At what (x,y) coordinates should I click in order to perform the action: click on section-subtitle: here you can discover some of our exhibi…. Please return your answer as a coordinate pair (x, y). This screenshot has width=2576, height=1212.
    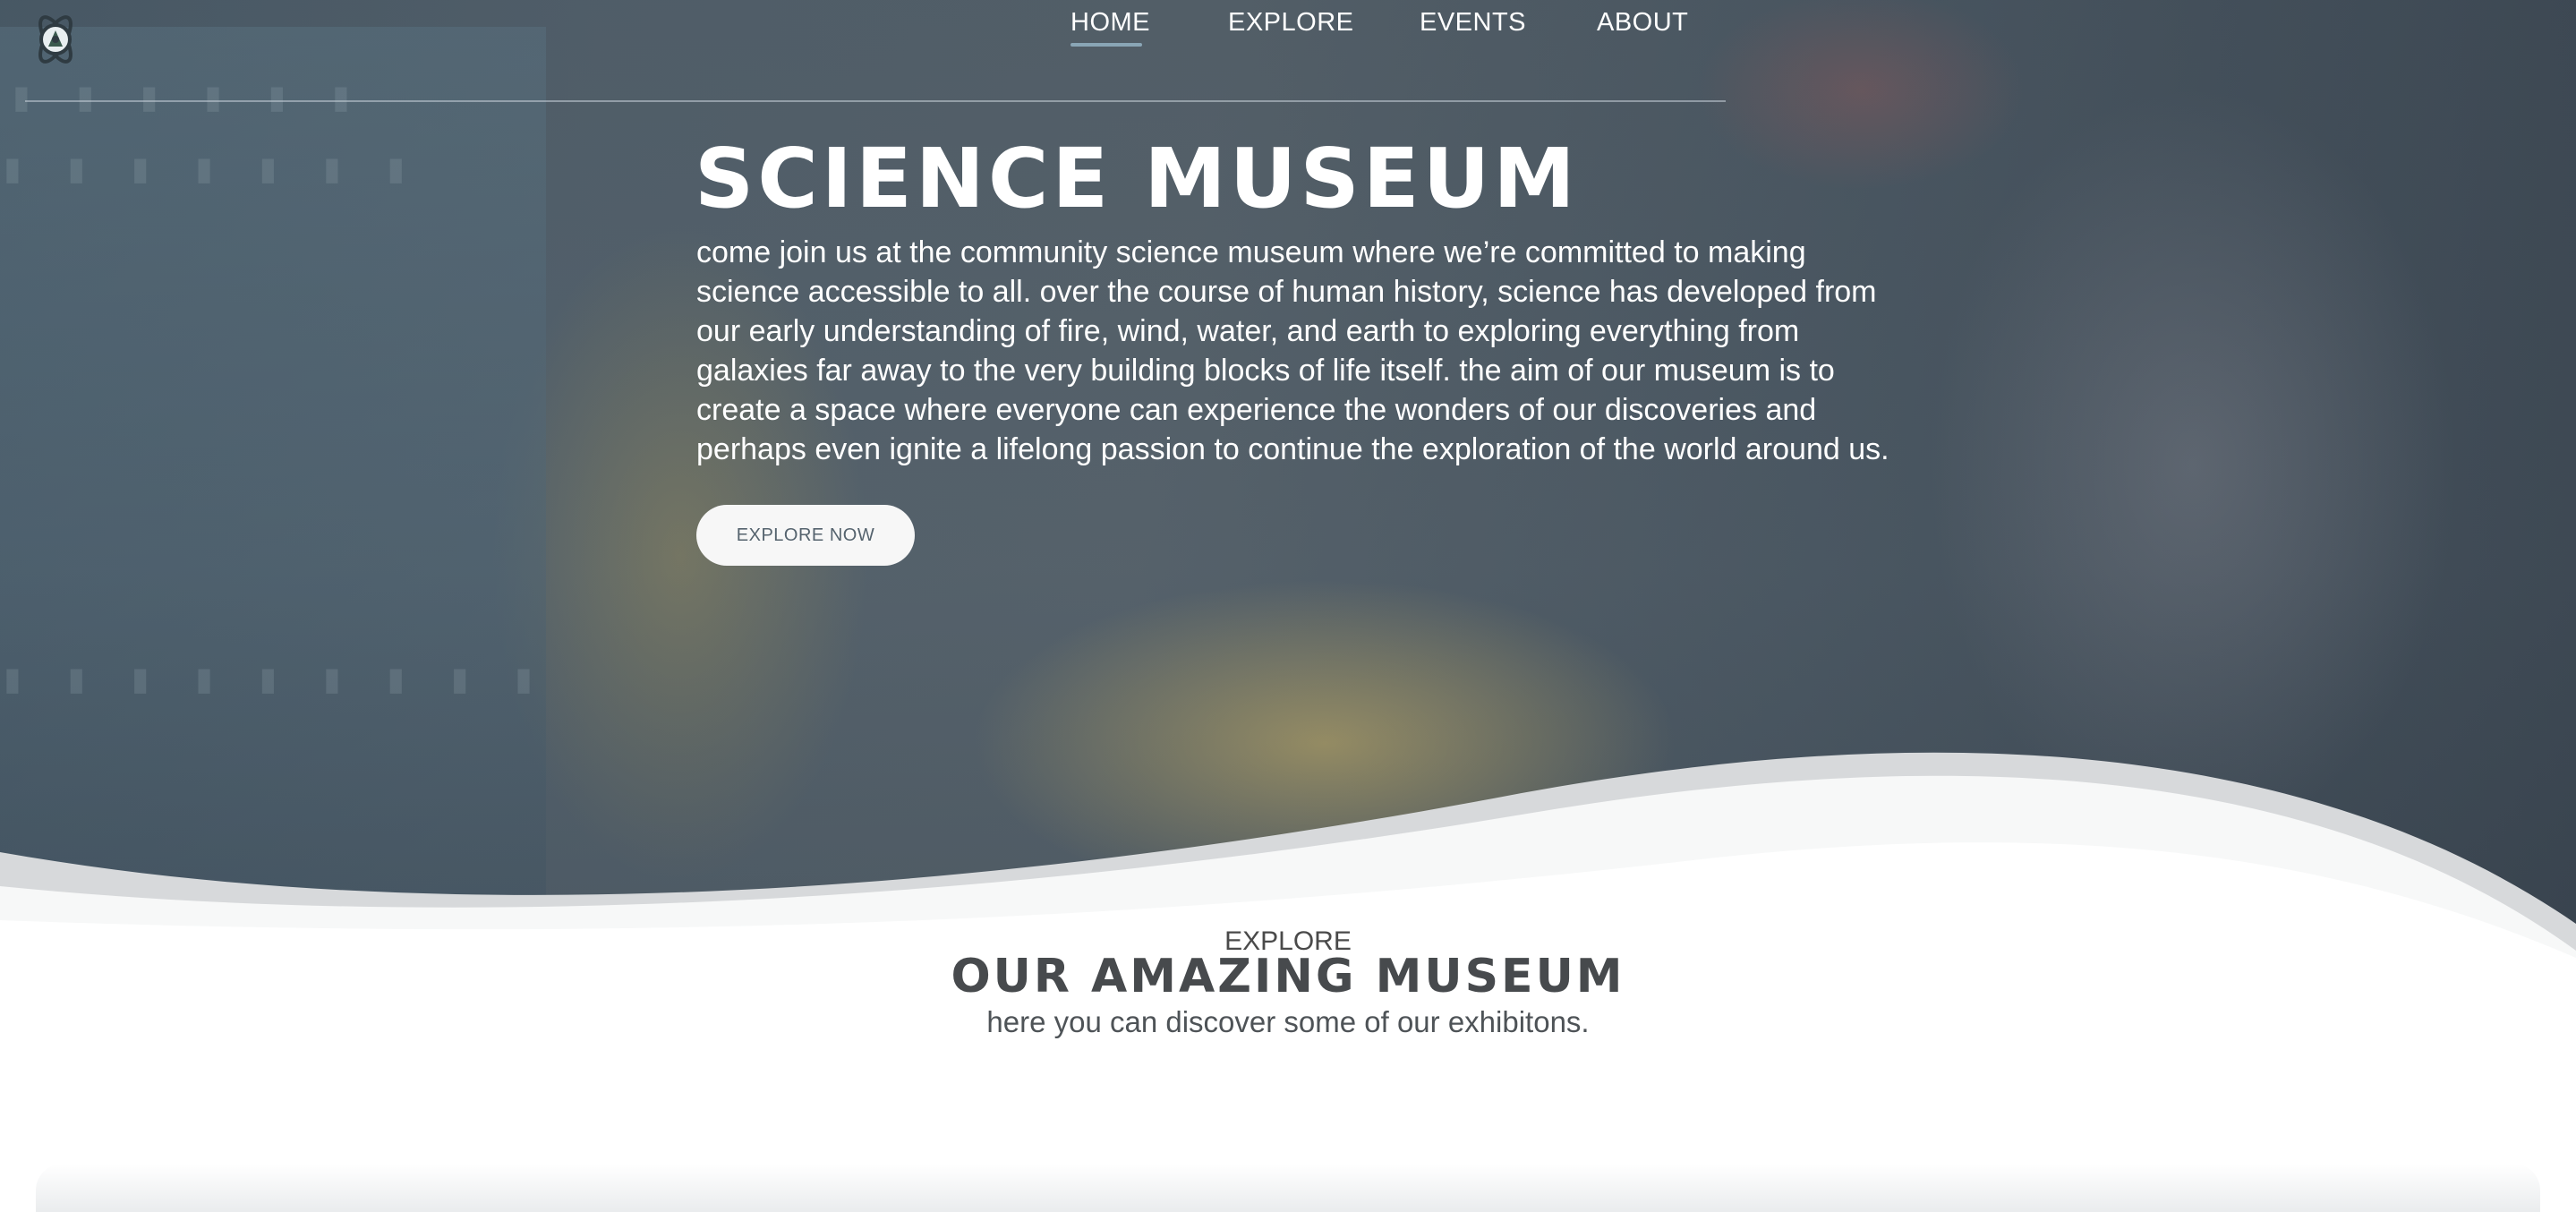
    Looking at the image, I should click on (1288, 1021).